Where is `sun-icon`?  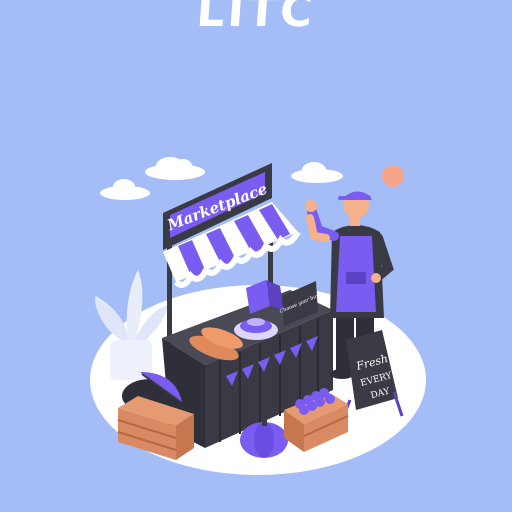
sun-icon is located at coordinates (393, 176).